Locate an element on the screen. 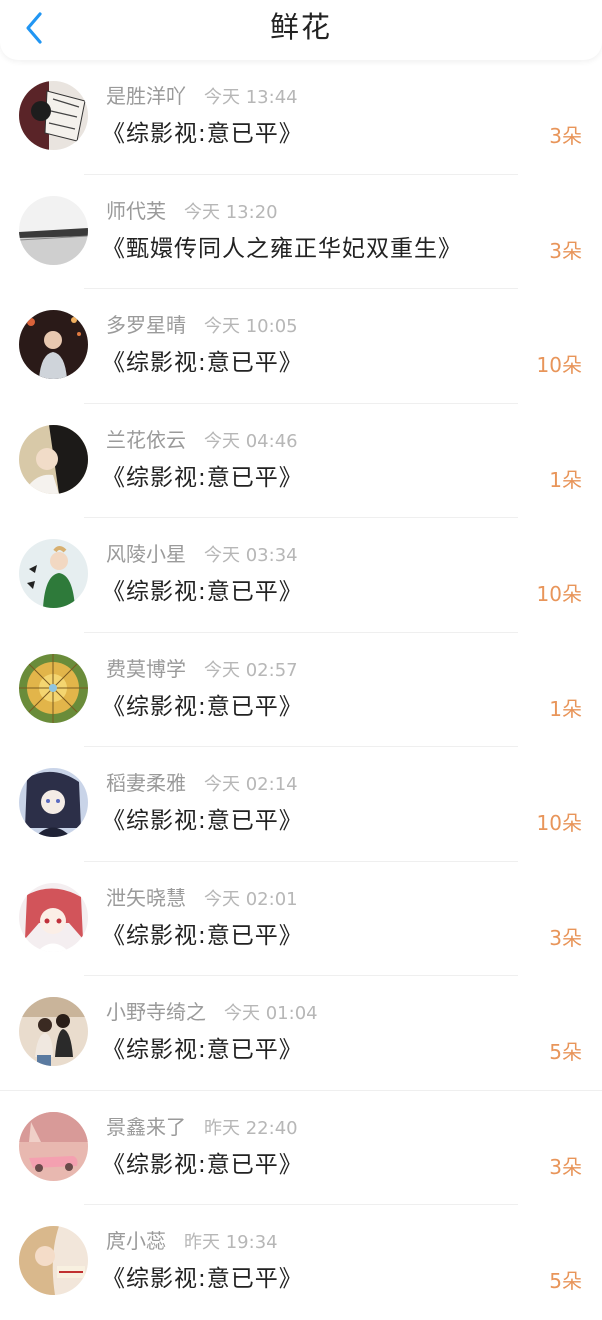  book-title: 《甄嬛传同人之雍正华妃双重生》 is located at coordinates (282, 249).